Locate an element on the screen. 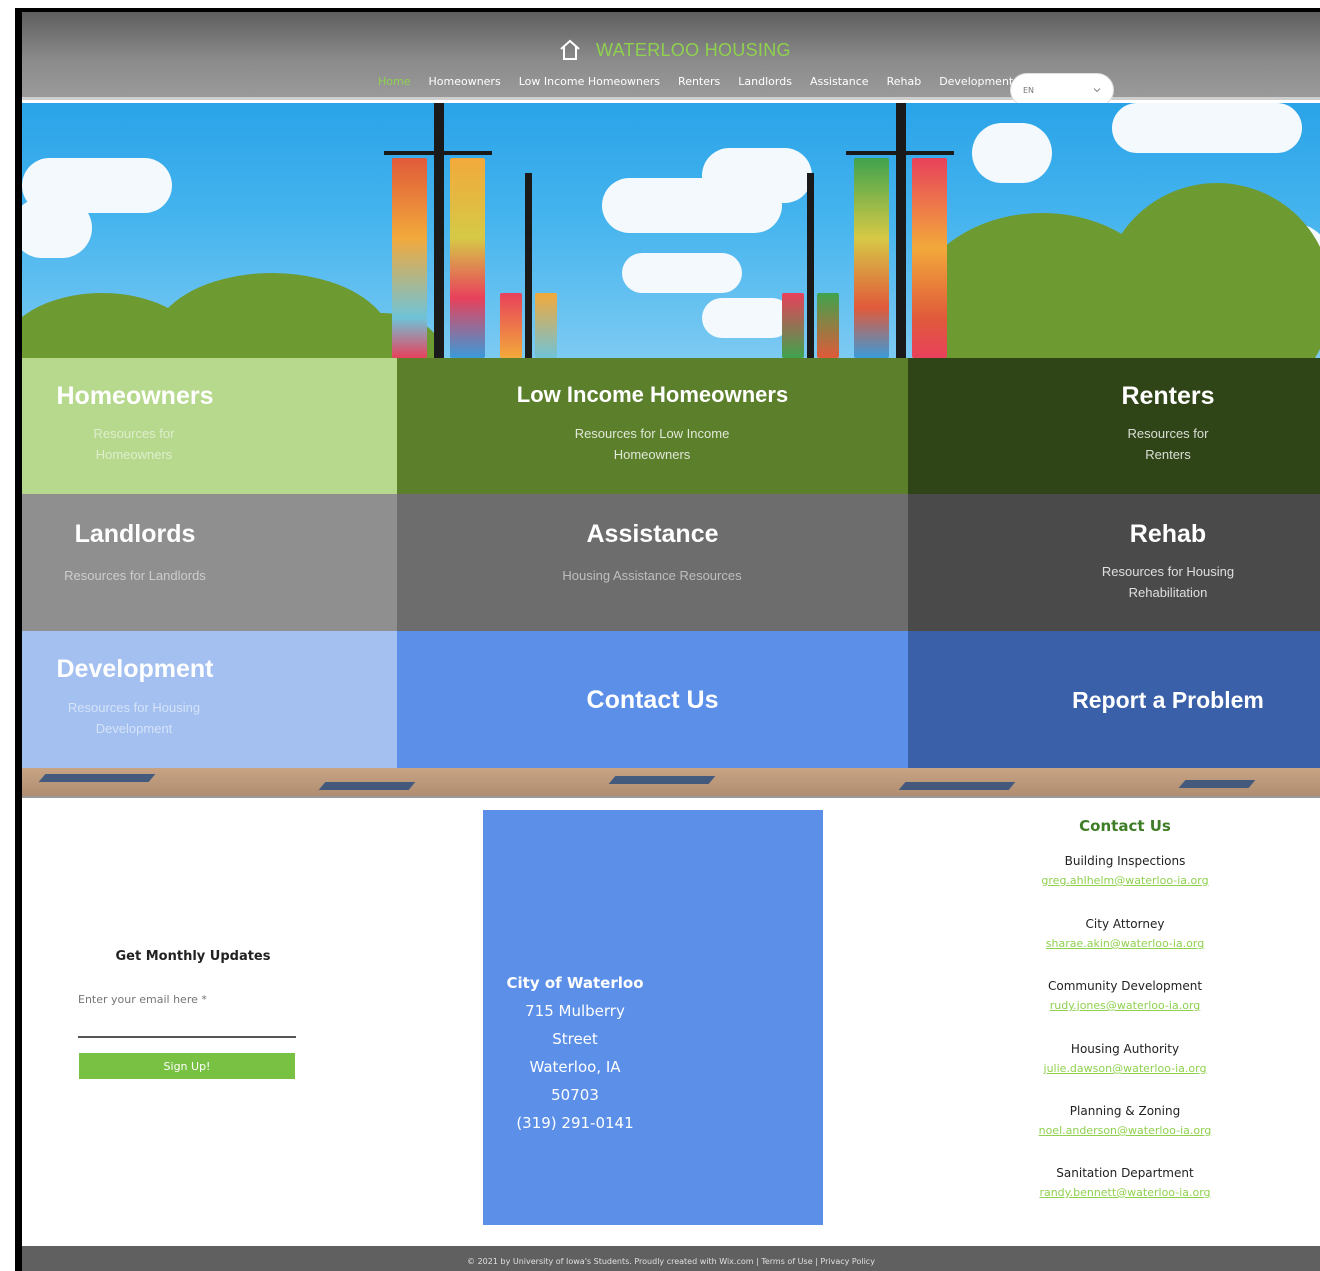 Image resolution: width=1320 pixels, height=1271 pixels. brand: WATERLOO HOUSING is located at coordinates (674, 50).